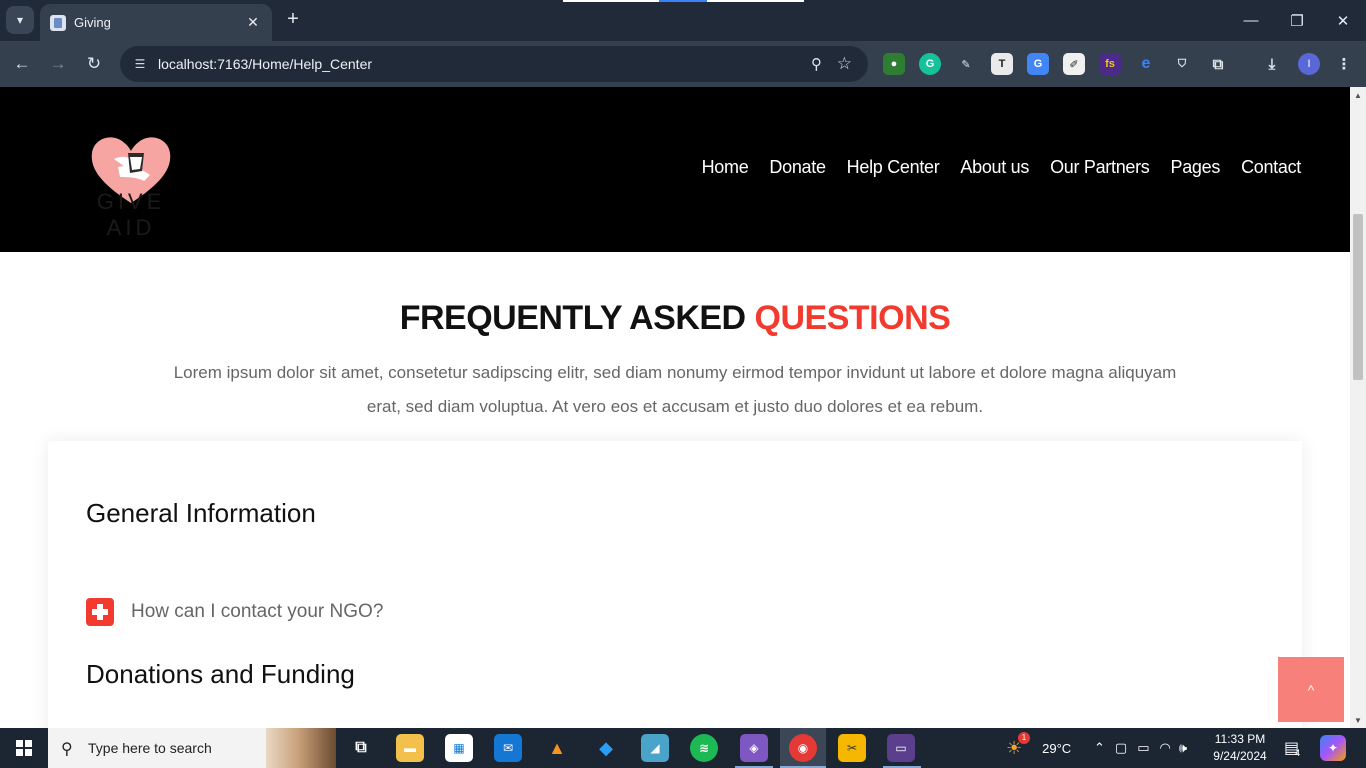  What do you see at coordinates (1002, 64) in the screenshot?
I see `extension-t-icon: T` at bounding box center [1002, 64].